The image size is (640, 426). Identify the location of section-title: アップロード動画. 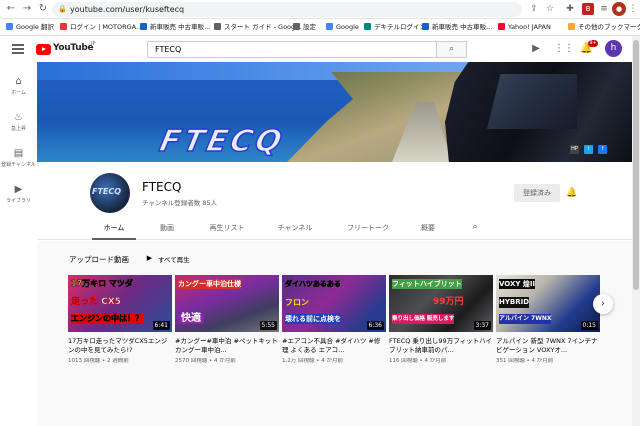
(99, 259).